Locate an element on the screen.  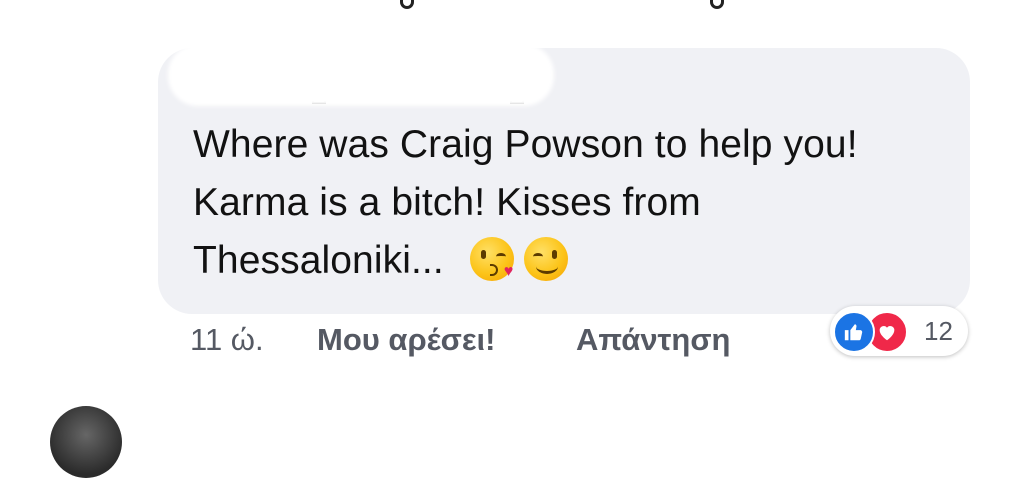
previous-comment-fragment is located at coordinates (512, 7).